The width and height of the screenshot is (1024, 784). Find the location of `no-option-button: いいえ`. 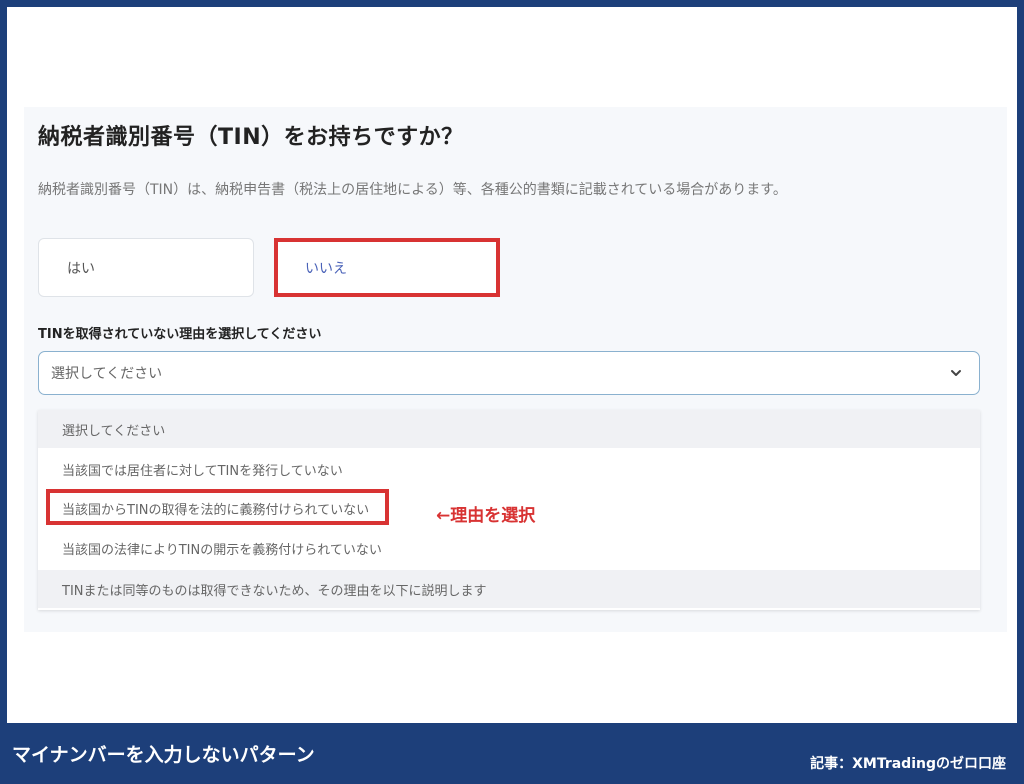

no-option-button: いいえ is located at coordinates (387, 267).